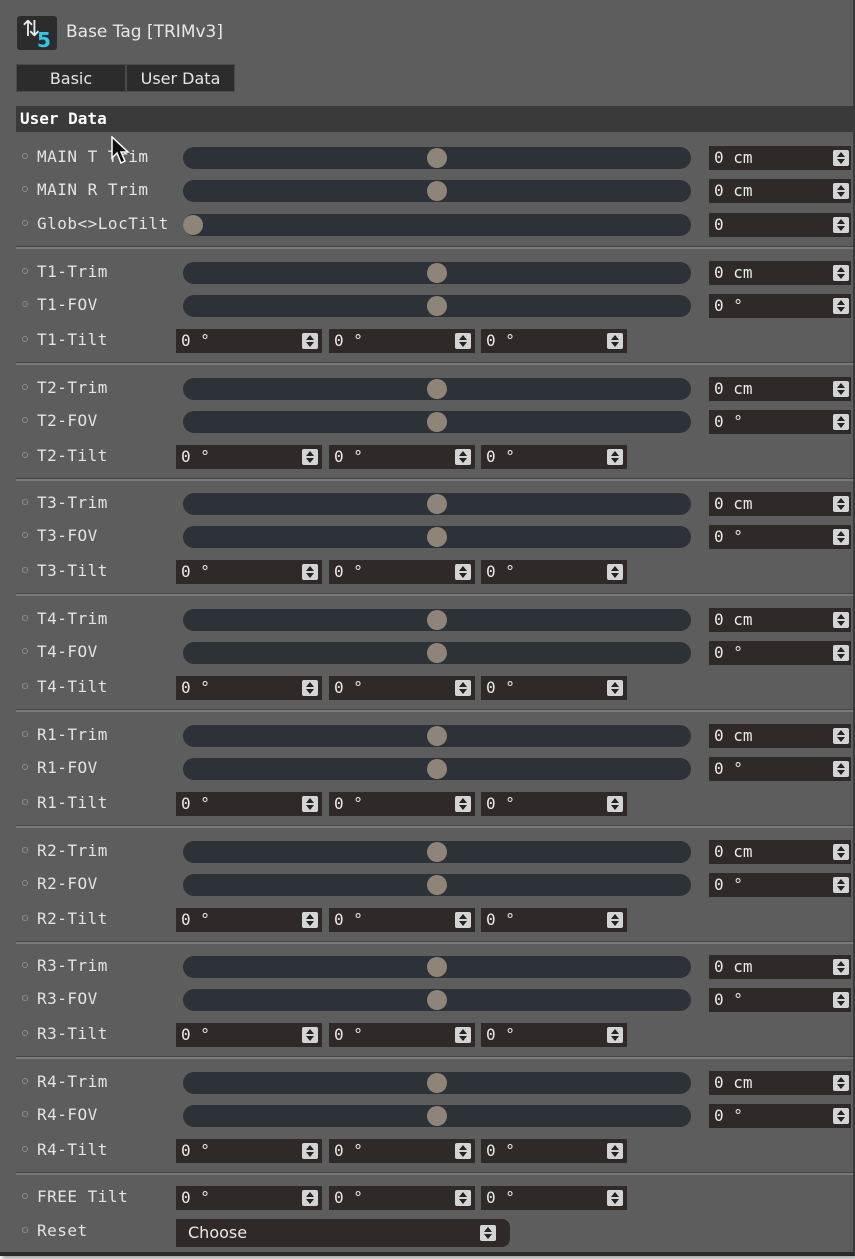 This screenshot has height=1259, width=855. Describe the element at coordinates (310, 457) in the screenshot. I see `t2-tilt-h-stepper-icon` at that location.